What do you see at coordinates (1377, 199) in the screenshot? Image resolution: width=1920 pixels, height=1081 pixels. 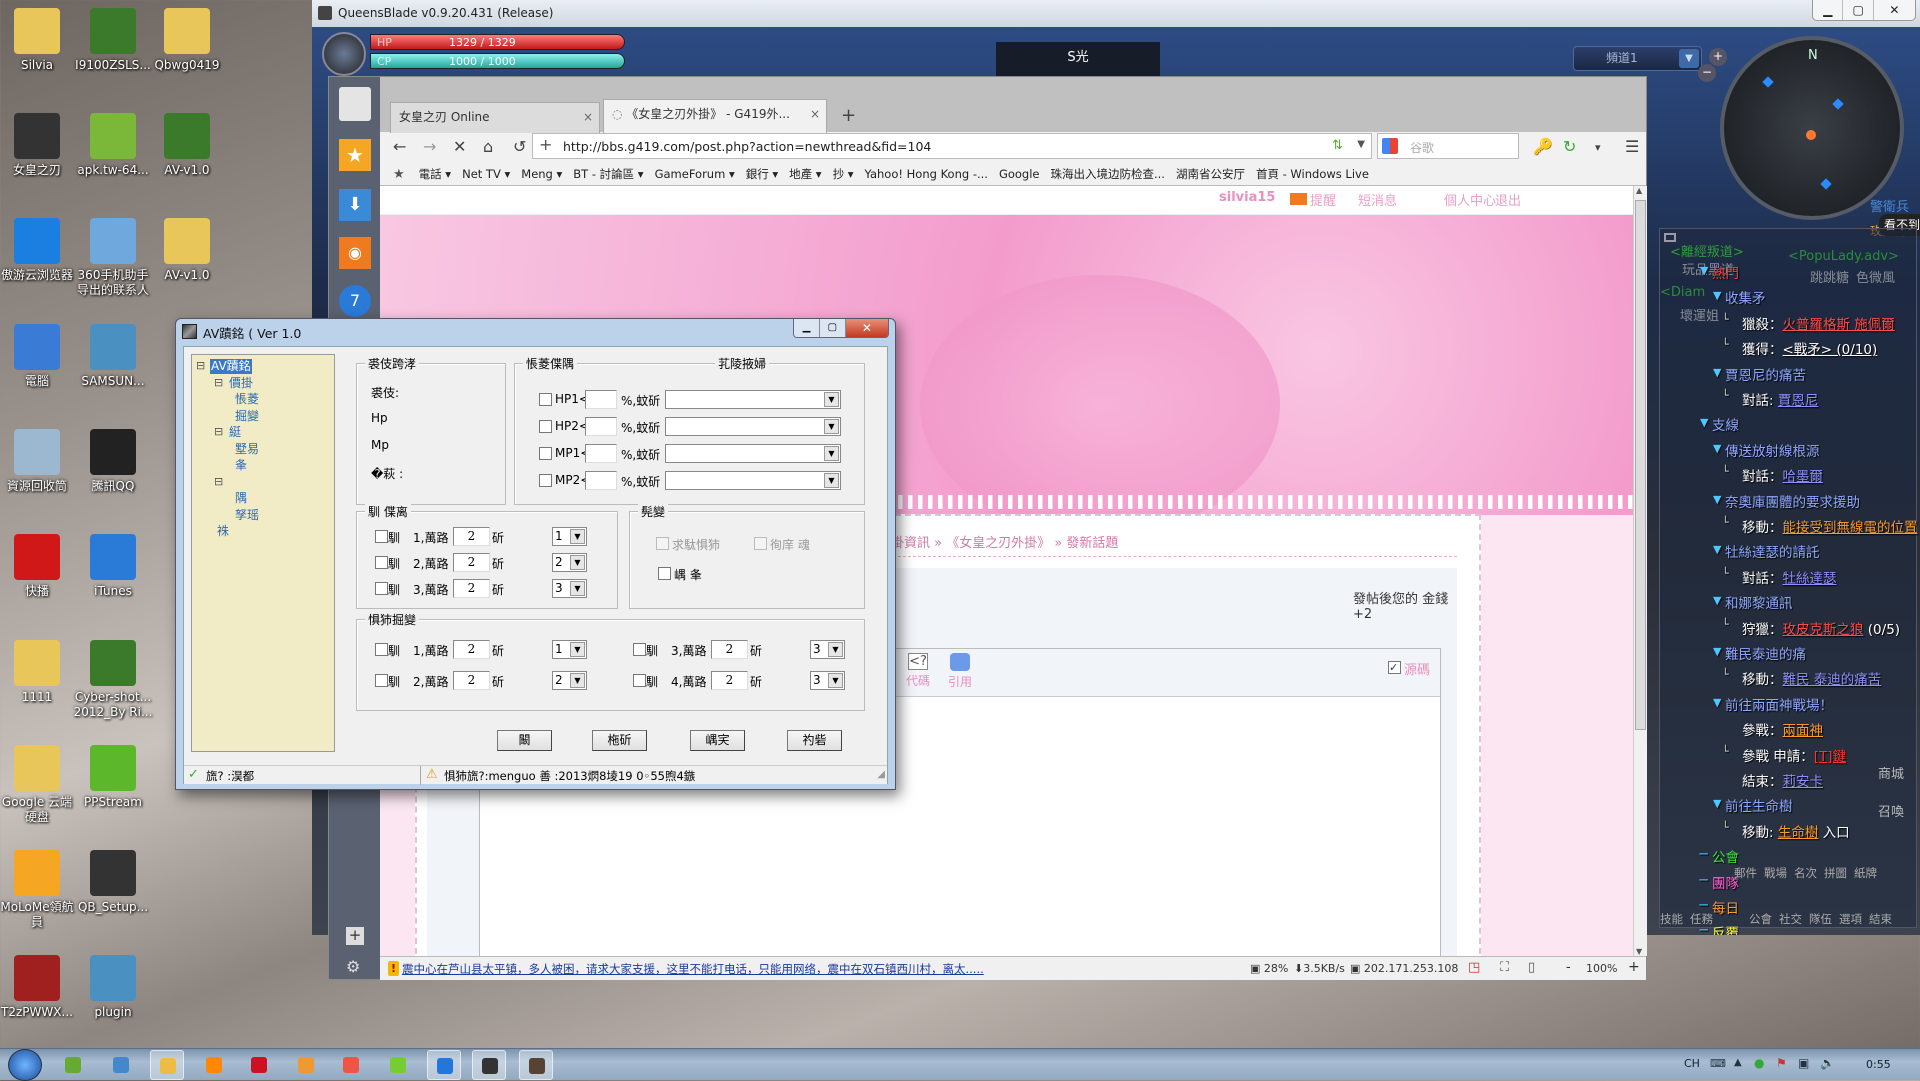 I see `messages-link: 短消息` at bounding box center [1377, 199].